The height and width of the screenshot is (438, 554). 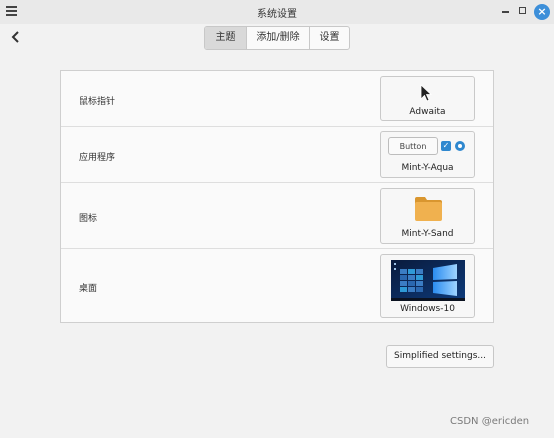 I want to click on desktop-wallpaper-thumbnail, so click(x=428, y=280).